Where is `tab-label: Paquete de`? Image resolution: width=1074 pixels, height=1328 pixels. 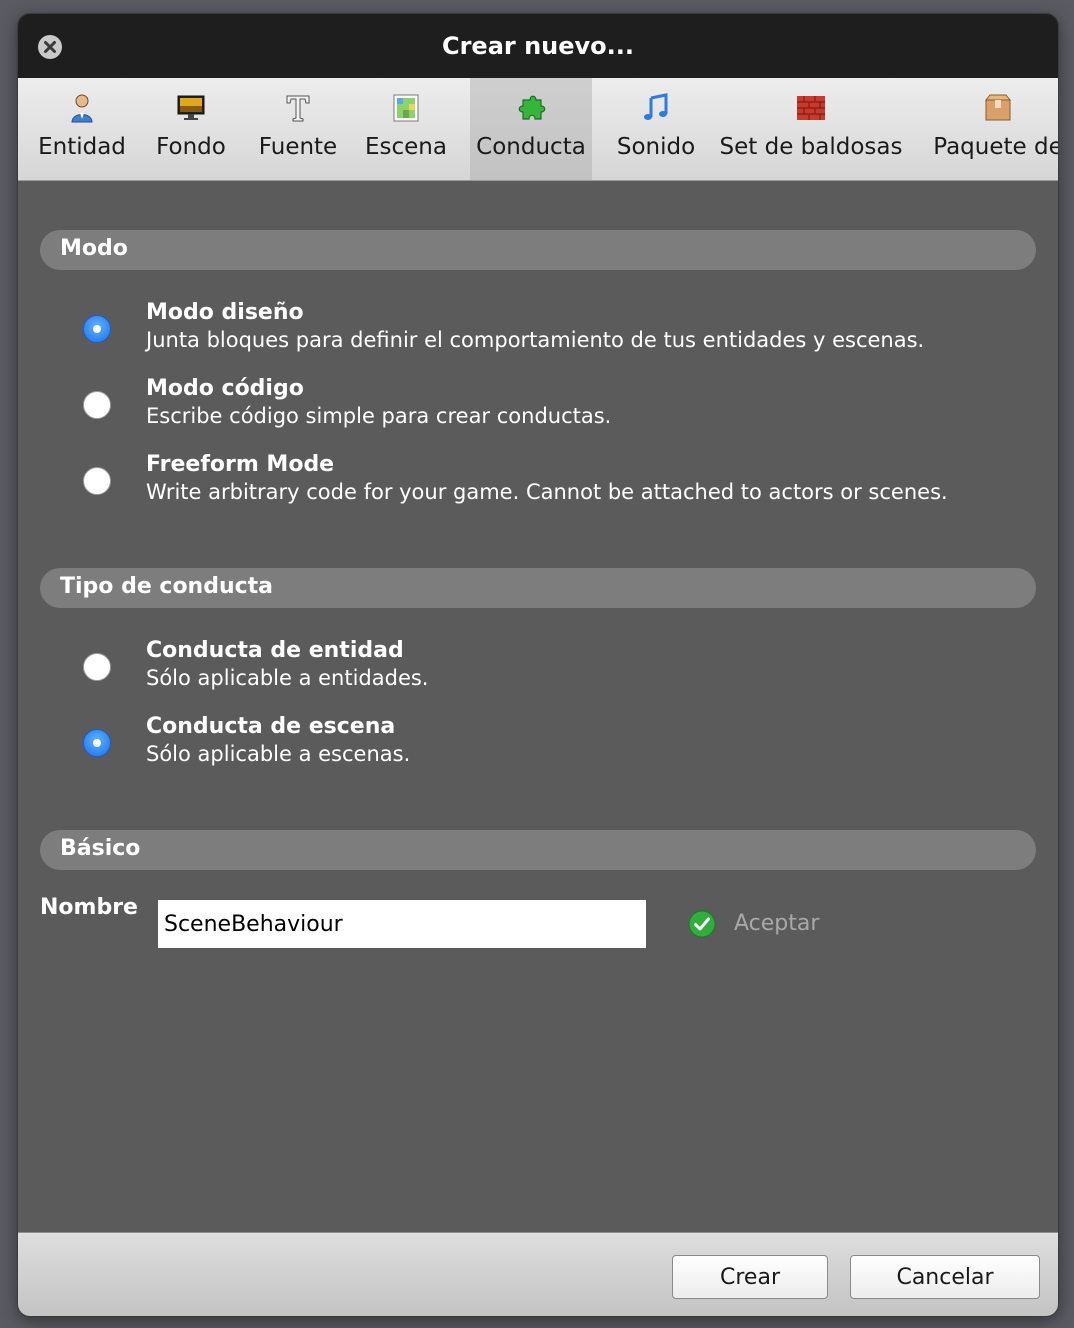
tab-label: Paquete de is located at coordinates (995, 147).